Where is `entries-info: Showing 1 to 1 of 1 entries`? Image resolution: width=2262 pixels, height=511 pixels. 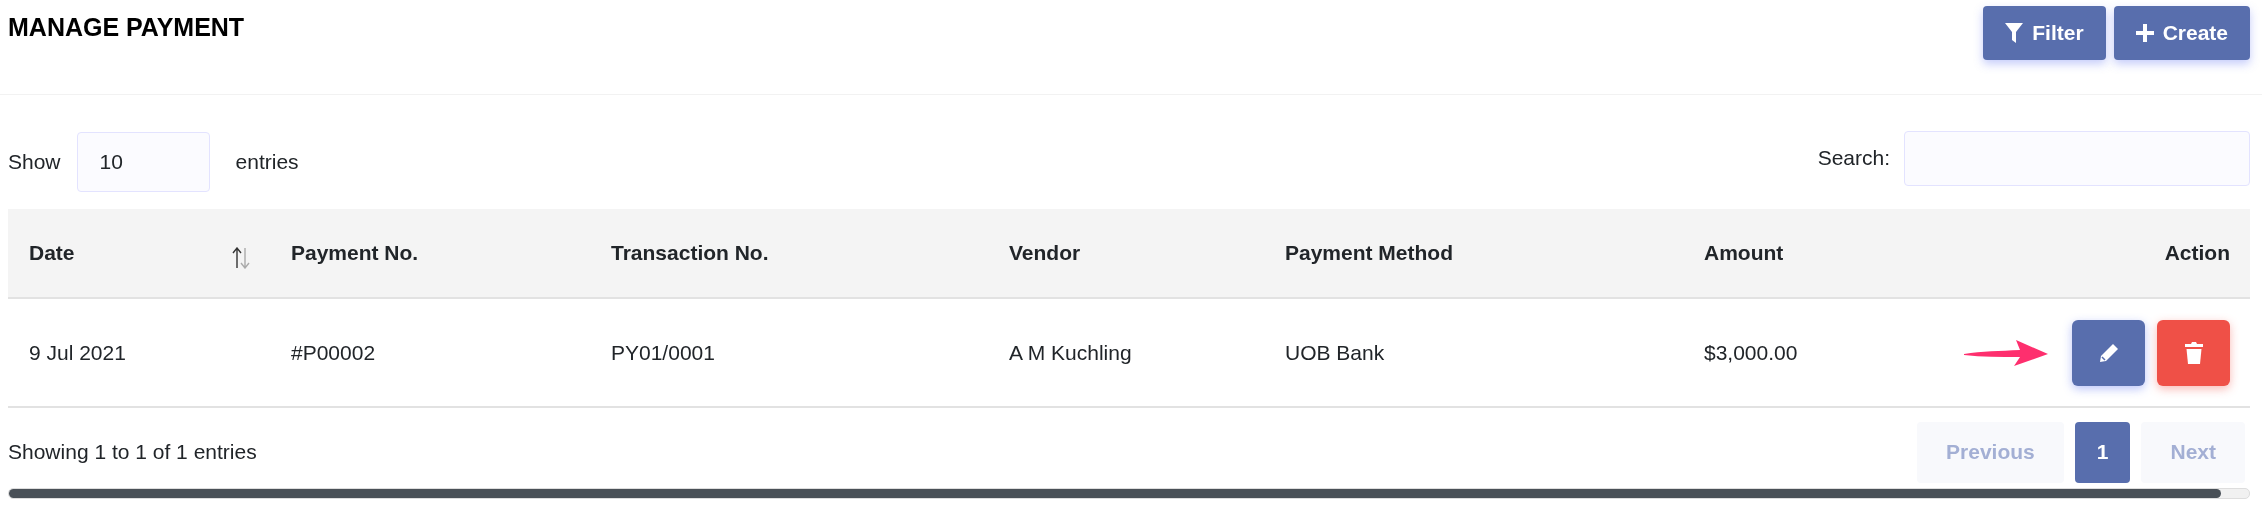
entries-info: Showing 1 to 1 of 1 entries is located at coordinates (132, 452).